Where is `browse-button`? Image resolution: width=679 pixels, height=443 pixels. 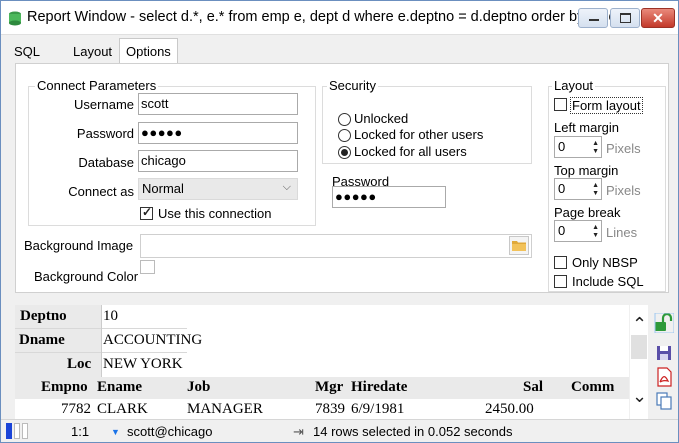 browse-button is located at coordinates (519, 245).